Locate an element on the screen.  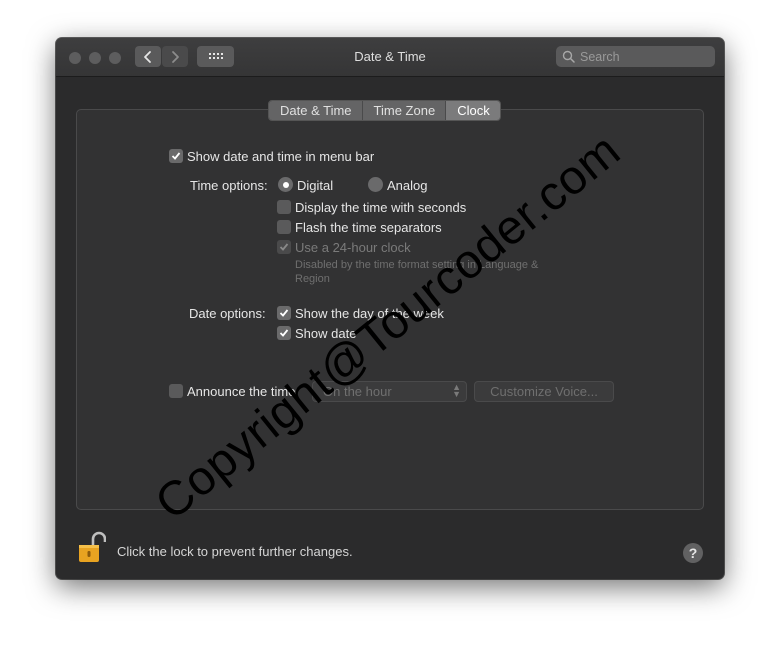
announce-interval-value: On the hour is located at coordinates (357, 391).